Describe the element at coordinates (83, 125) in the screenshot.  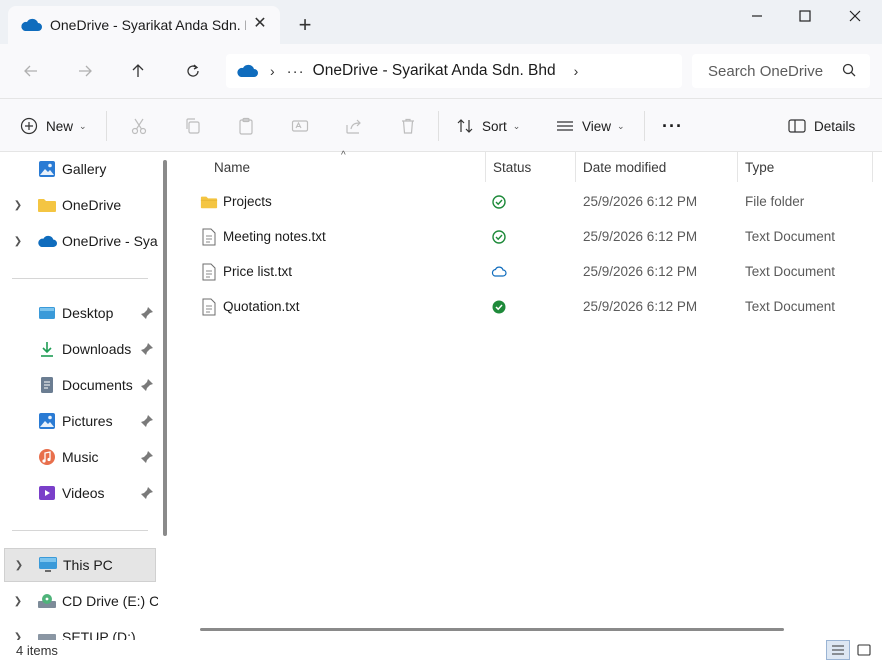
I see `chevron-down-icon: ⌄` at that location.